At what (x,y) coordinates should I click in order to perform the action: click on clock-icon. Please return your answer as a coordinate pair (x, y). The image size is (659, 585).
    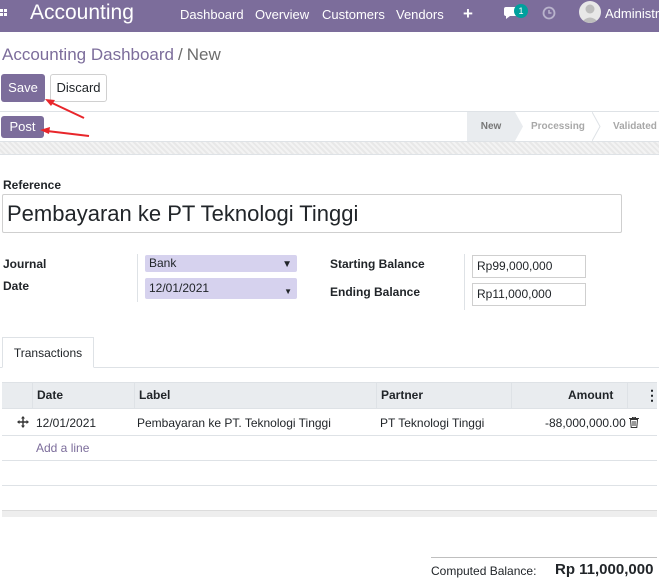
    Looking at the image, I should click on (549, 13).